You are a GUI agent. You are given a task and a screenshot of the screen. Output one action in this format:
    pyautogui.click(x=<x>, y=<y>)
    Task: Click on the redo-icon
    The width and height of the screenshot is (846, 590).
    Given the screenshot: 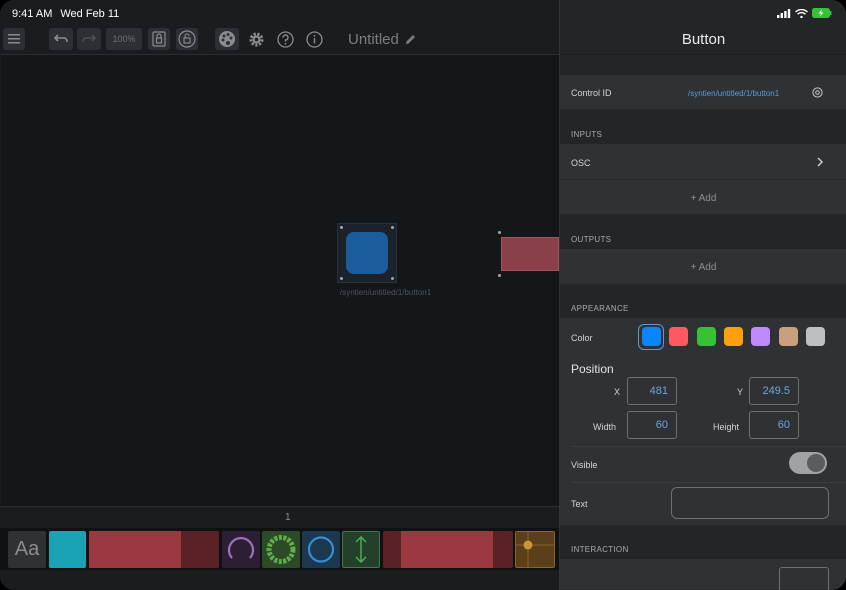 What is the action you would take?
    pyautogui.click(x=89, y=38)
    